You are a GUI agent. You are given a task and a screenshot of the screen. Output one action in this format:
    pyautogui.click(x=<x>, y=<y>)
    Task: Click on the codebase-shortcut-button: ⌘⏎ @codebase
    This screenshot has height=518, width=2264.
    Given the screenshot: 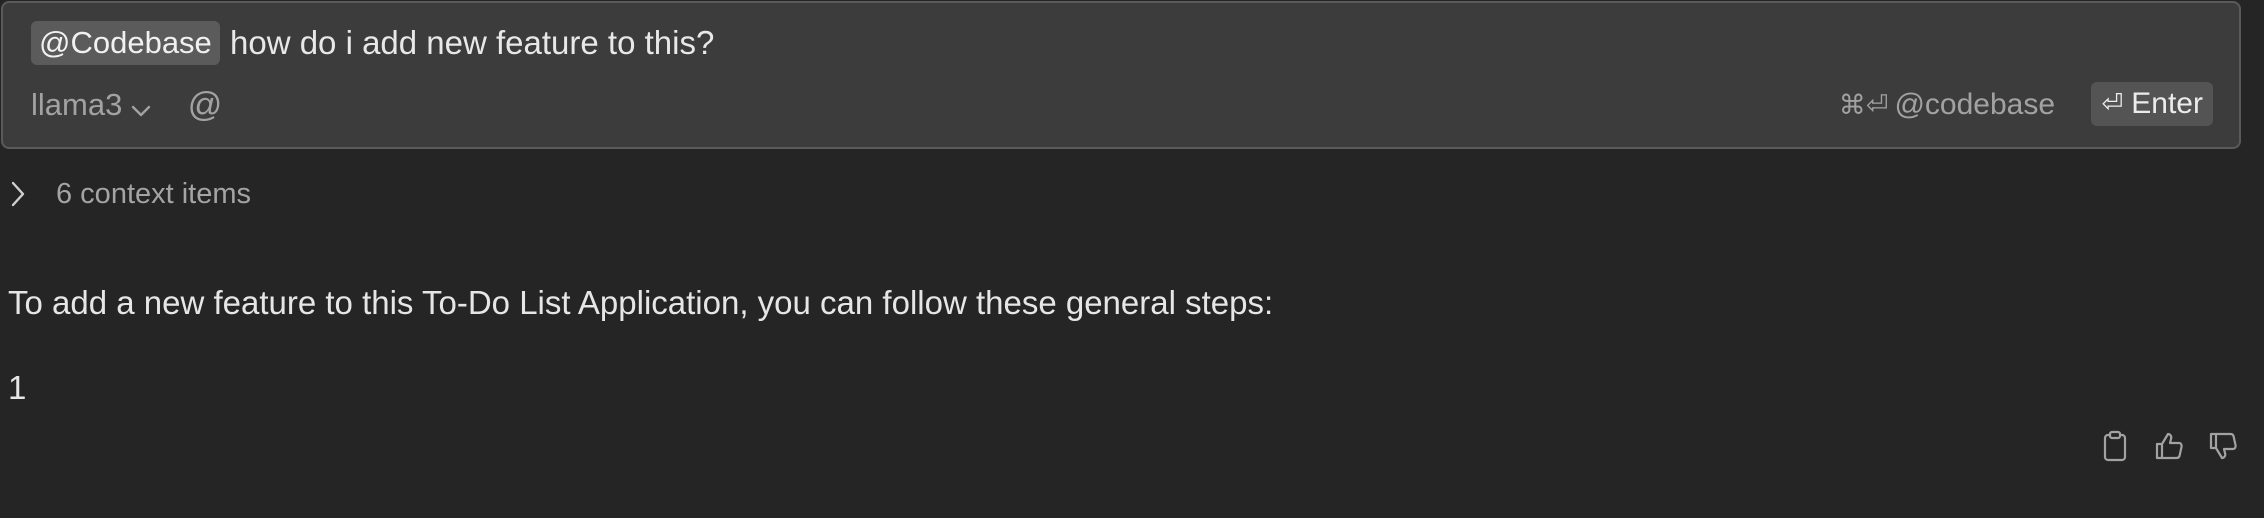 What is the action you would take?
    pyautogui.click(x=1947, y=105)
    